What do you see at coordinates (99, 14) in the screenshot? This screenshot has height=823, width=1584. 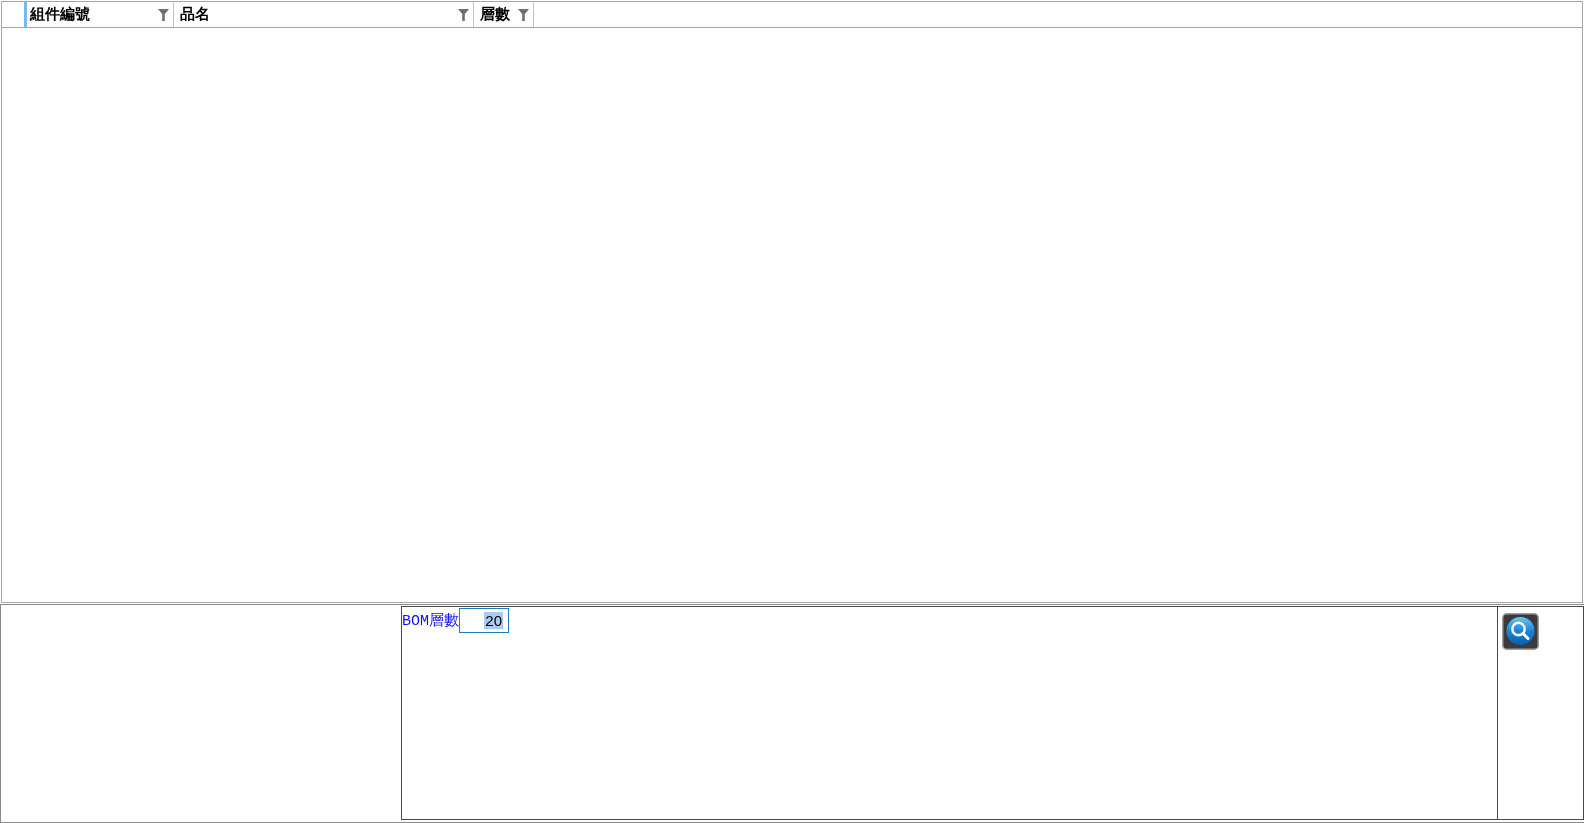 I see `column-header: 組件編號` at bounding box center [99, 14].